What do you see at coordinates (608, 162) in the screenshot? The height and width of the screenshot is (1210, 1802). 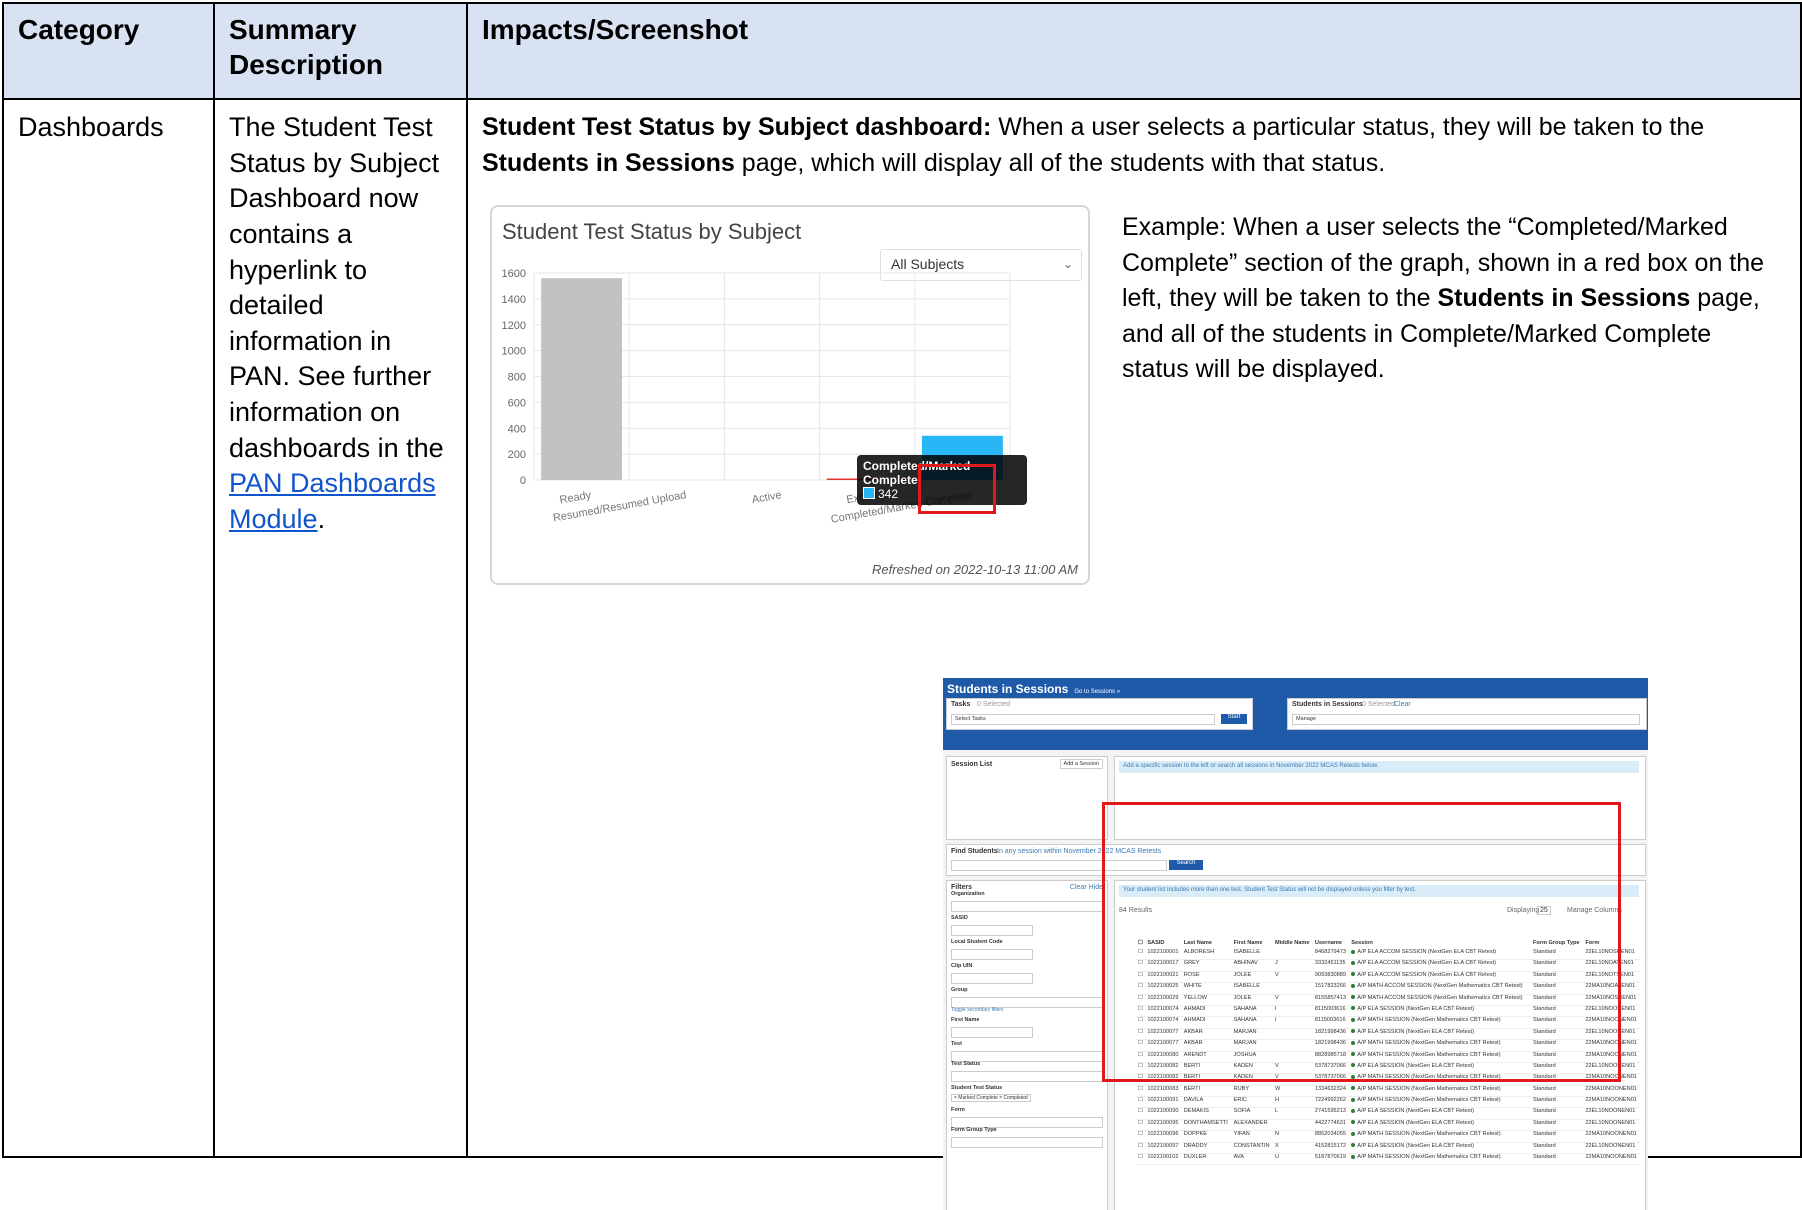 I see `impact-bold-sis: Students in Sessions` at bounding box center [608, 162].